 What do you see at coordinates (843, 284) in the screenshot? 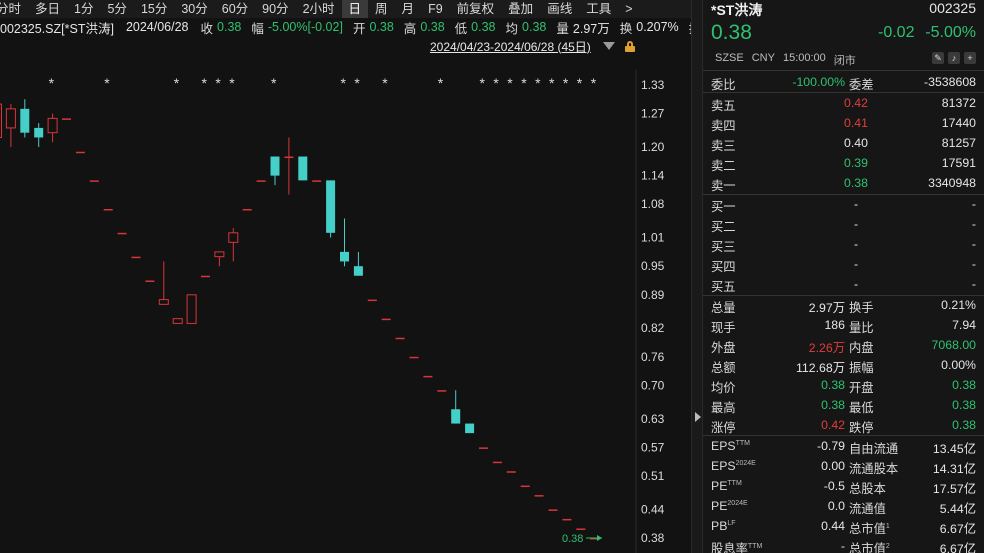
I see `bid-level: 买五 - -` at bounding box center [843, 284].